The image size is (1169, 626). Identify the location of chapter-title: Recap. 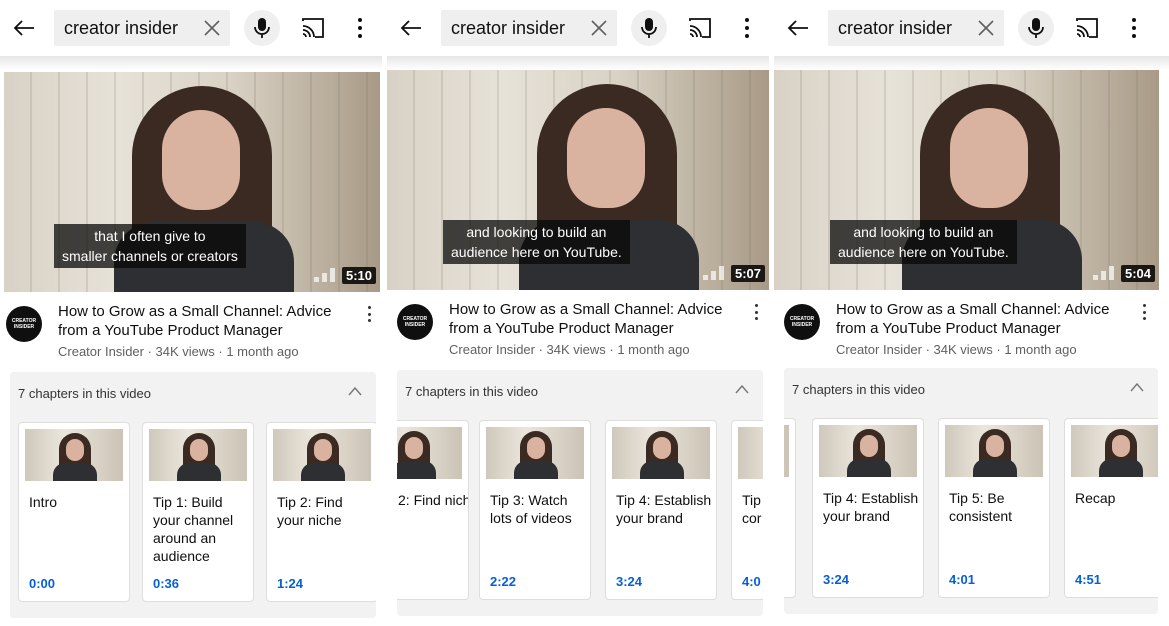
(1095, 498).